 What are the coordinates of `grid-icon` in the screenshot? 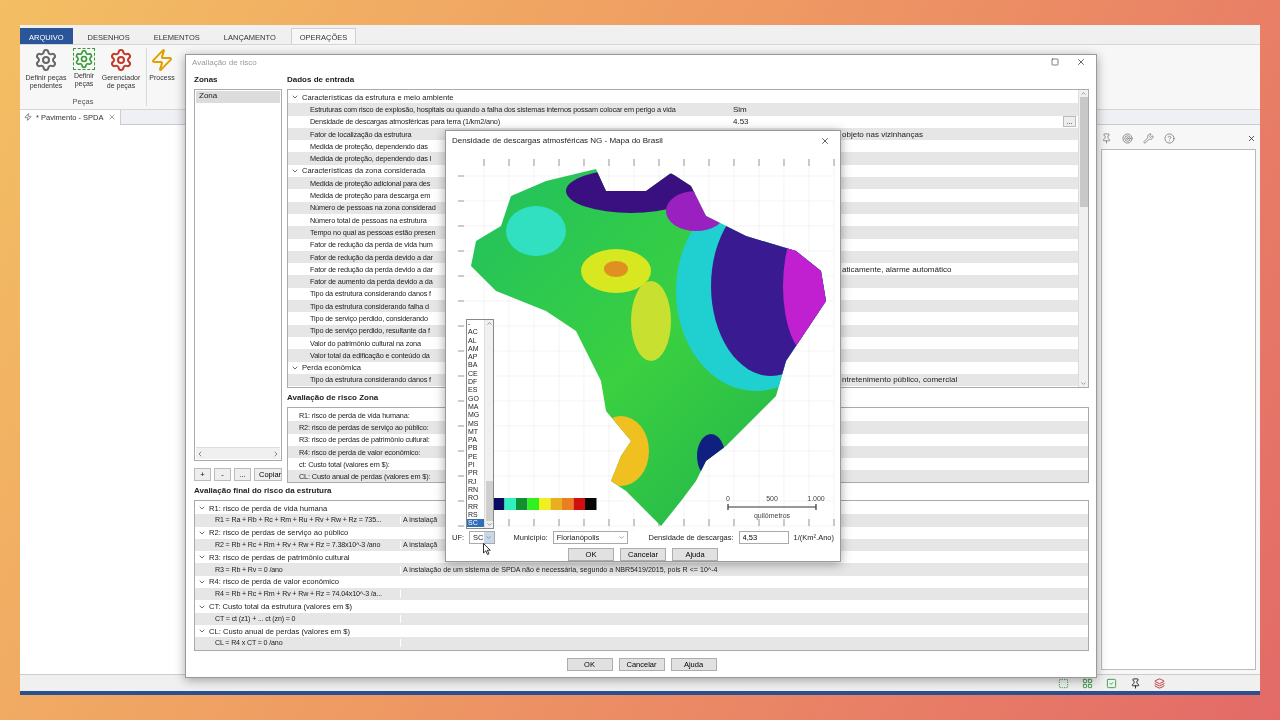 It's located at (1087, 683).